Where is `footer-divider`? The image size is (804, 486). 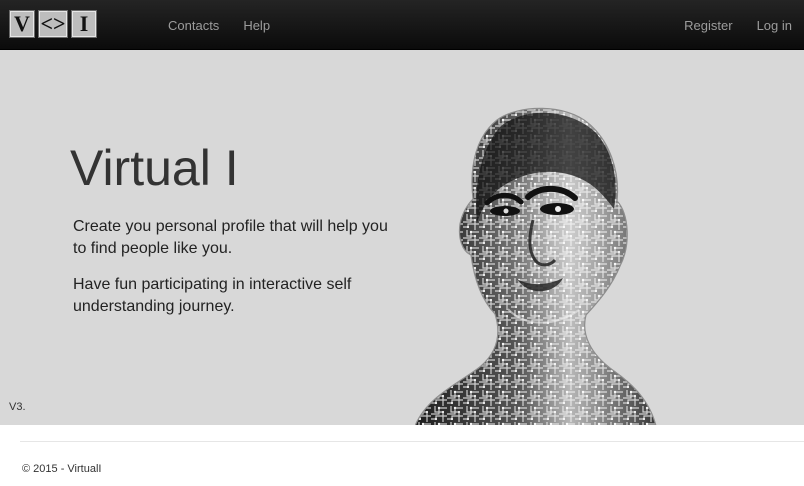 footer-divider is located at coordinates (412, 441).